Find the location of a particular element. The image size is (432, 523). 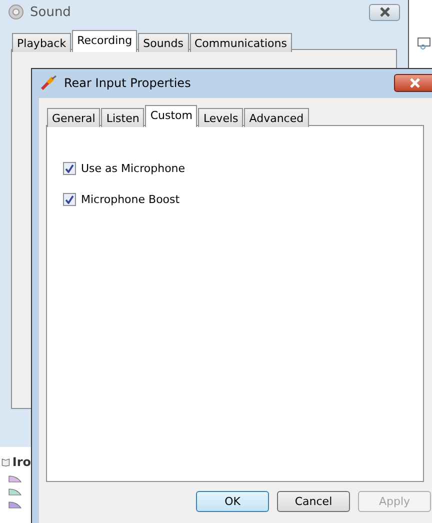

speaker-icon is located at coordinates (16, 12).